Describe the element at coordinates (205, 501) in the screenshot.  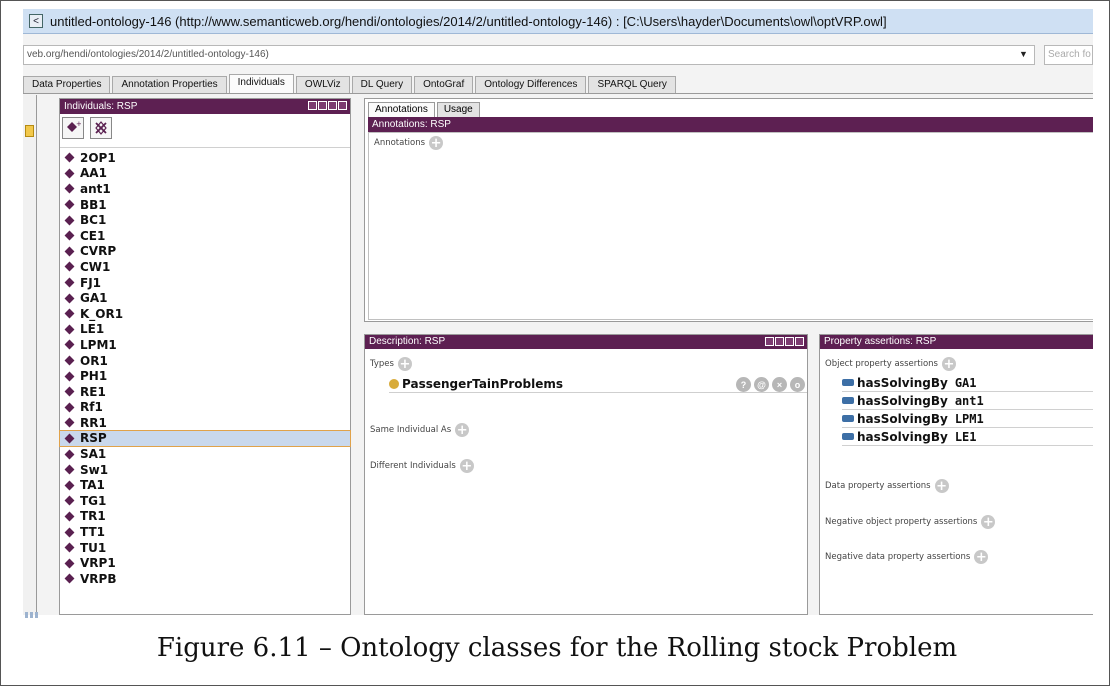
I see `individual-item: TG1` at that location.